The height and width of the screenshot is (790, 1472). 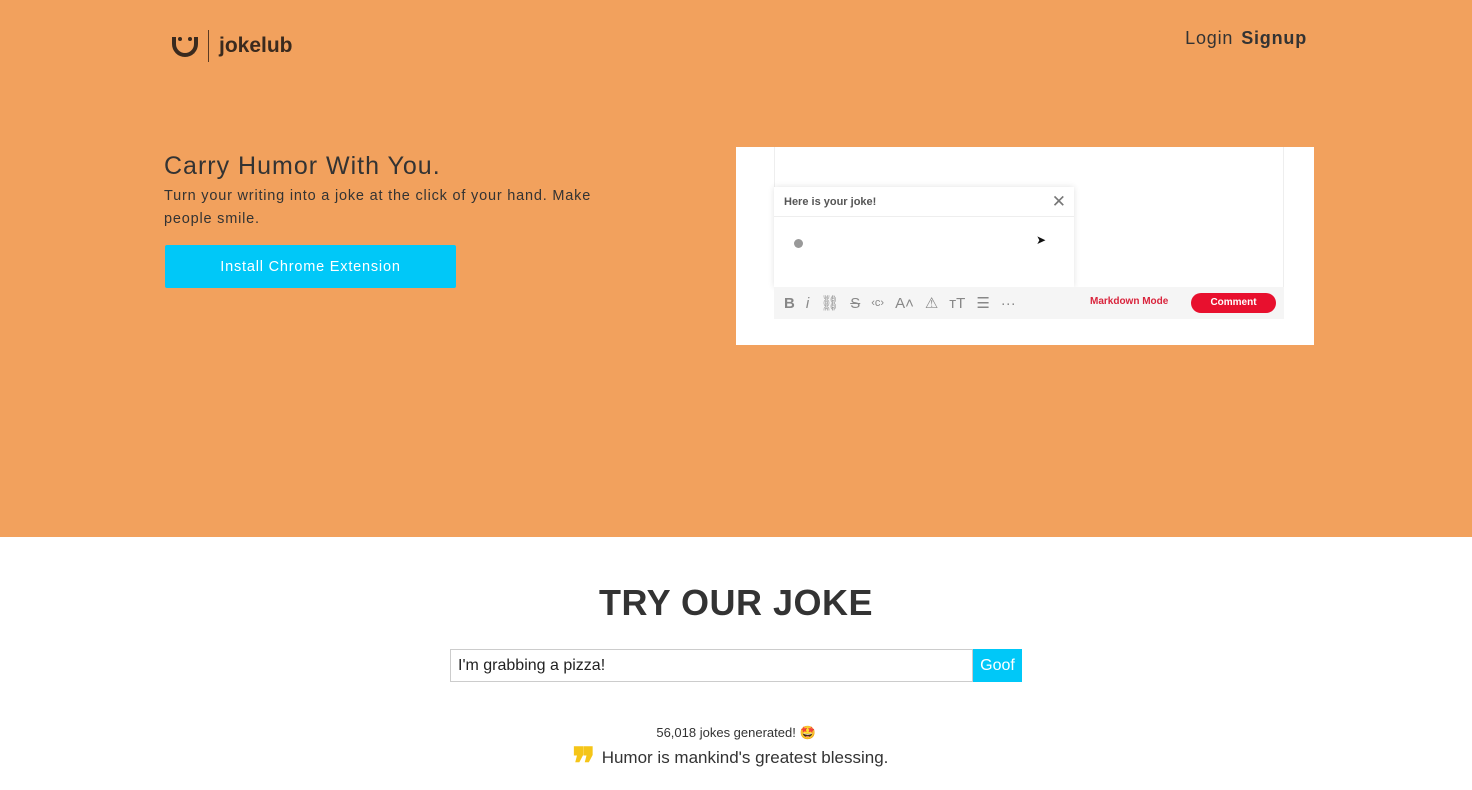 What do you see at coordinates (789, 303) in the screenshot?
I see `bold-icon: B` at bounding box center [789, 303].